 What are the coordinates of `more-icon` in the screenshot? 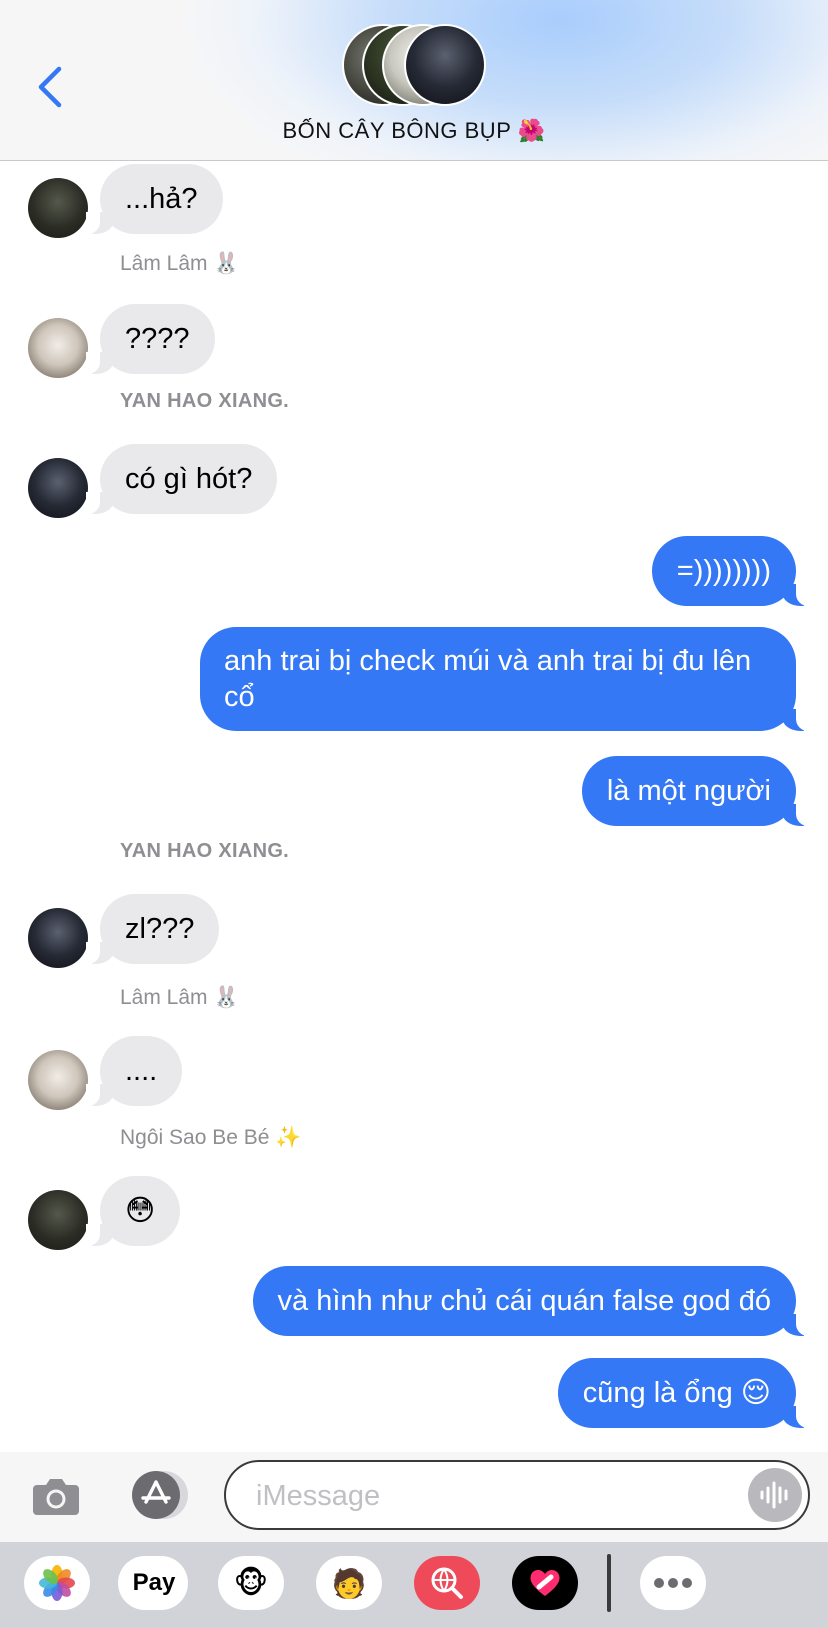 It's located at (673, 1583).